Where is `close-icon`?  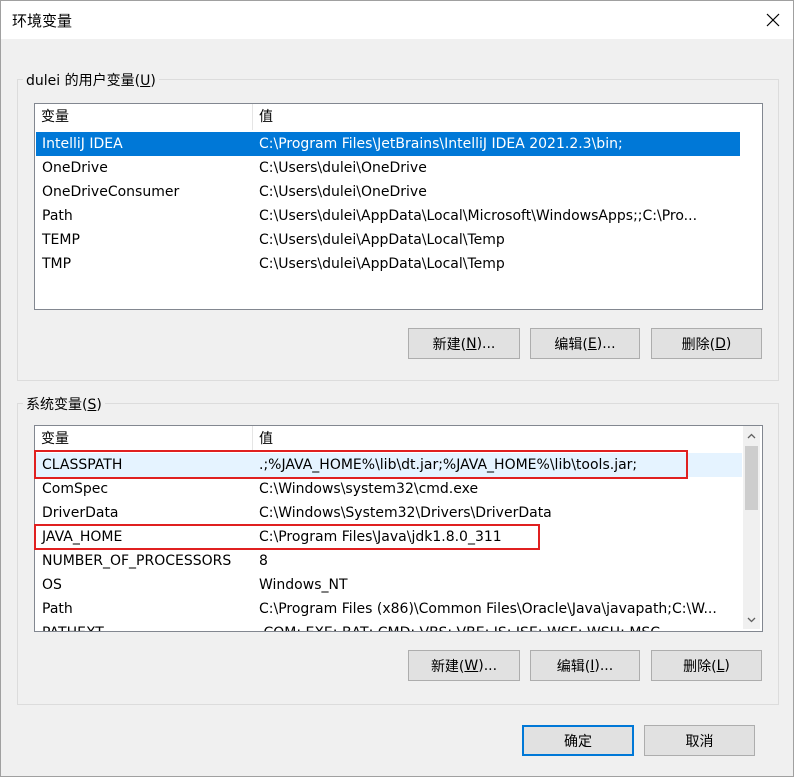 close-icon is located at coordinates (773, 20).